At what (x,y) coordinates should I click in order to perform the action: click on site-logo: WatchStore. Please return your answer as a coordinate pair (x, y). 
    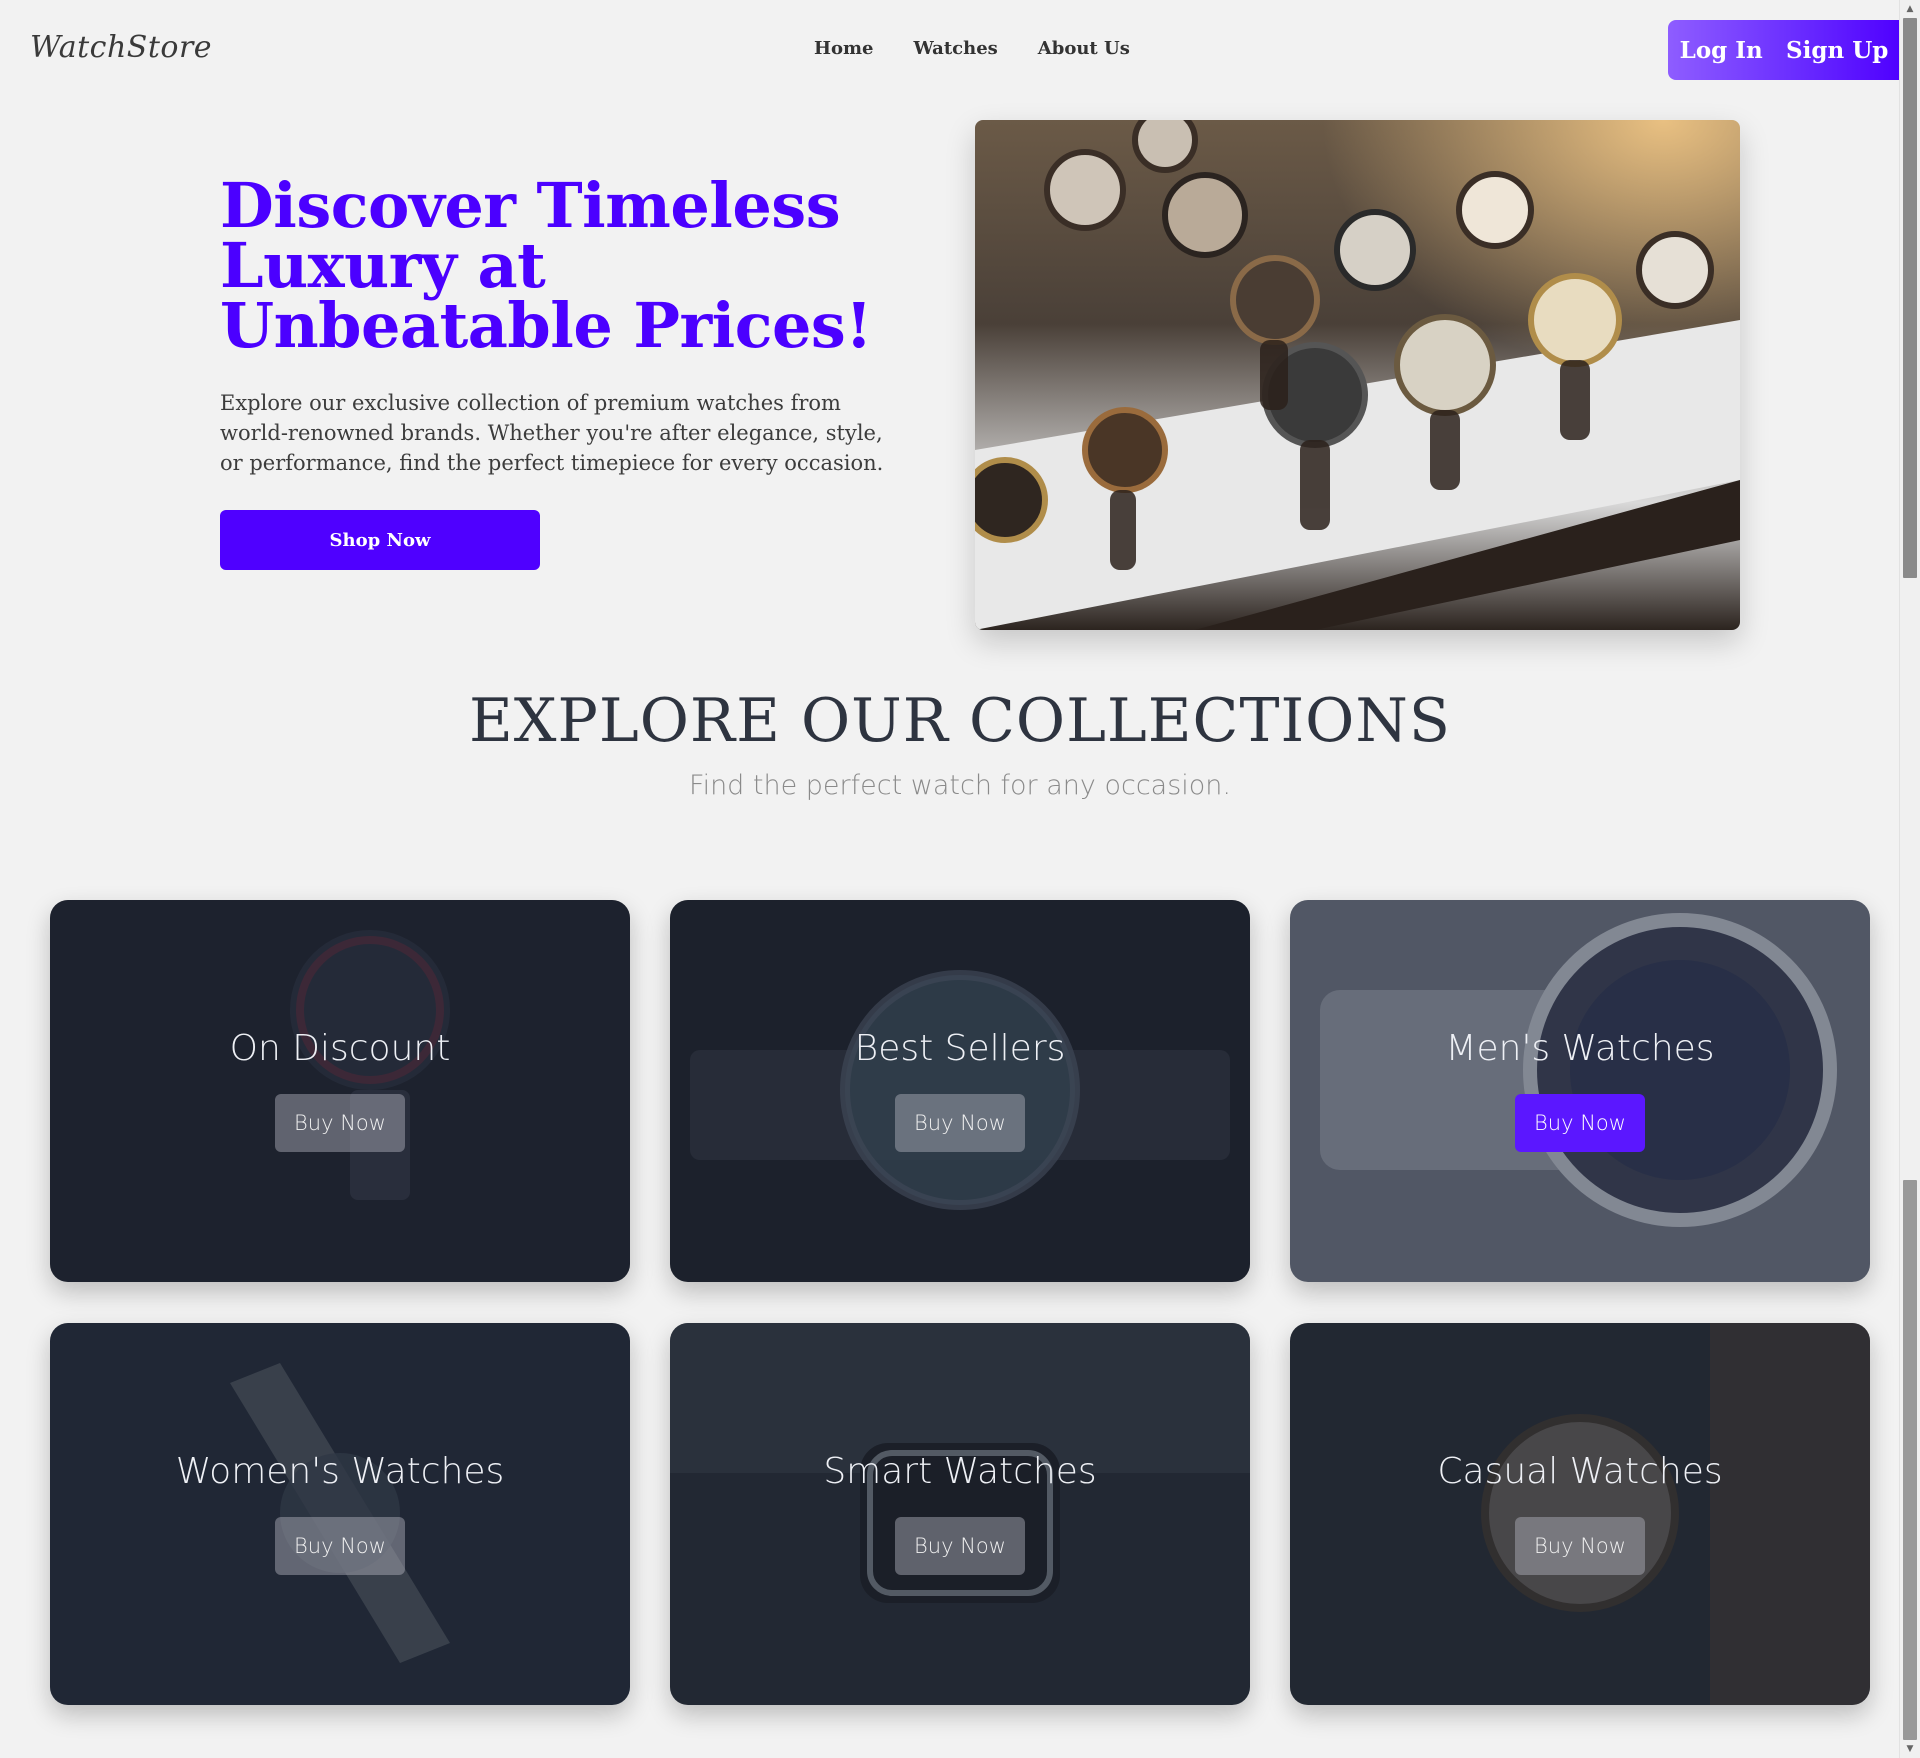
    Looking at the image, I should click on (121, 47).